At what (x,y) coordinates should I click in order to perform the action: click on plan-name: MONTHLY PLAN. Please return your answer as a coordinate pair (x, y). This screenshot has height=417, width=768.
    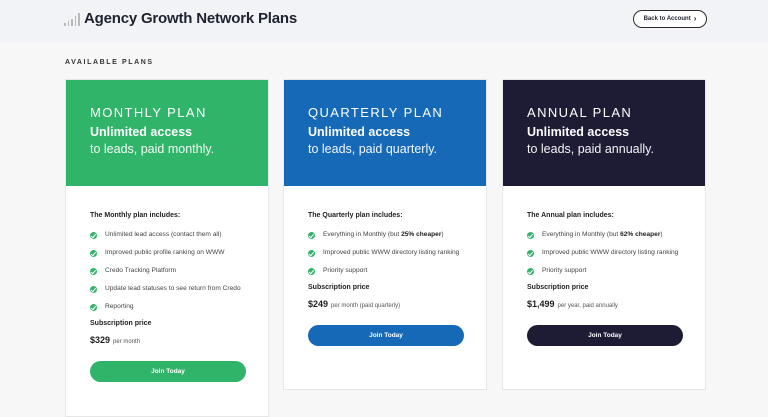
    Looking at the image, I should click on (148, 112).